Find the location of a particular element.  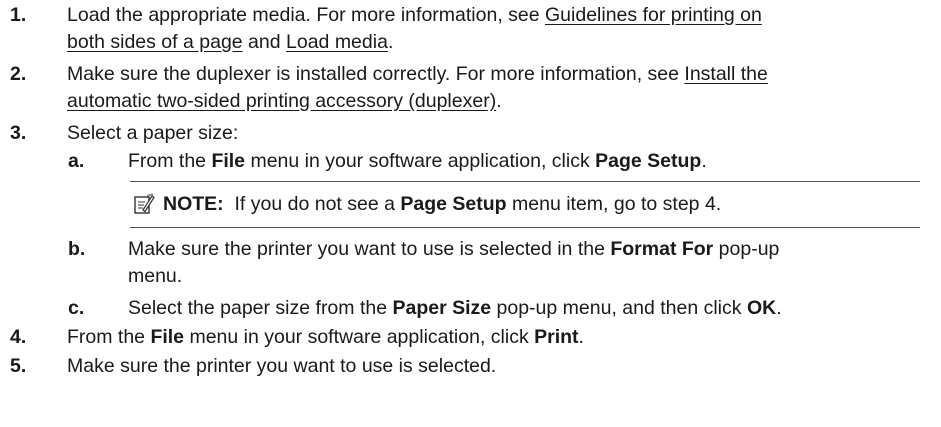

guidelines-link: Guidelines for printing on is located at coordinates (653, 15).